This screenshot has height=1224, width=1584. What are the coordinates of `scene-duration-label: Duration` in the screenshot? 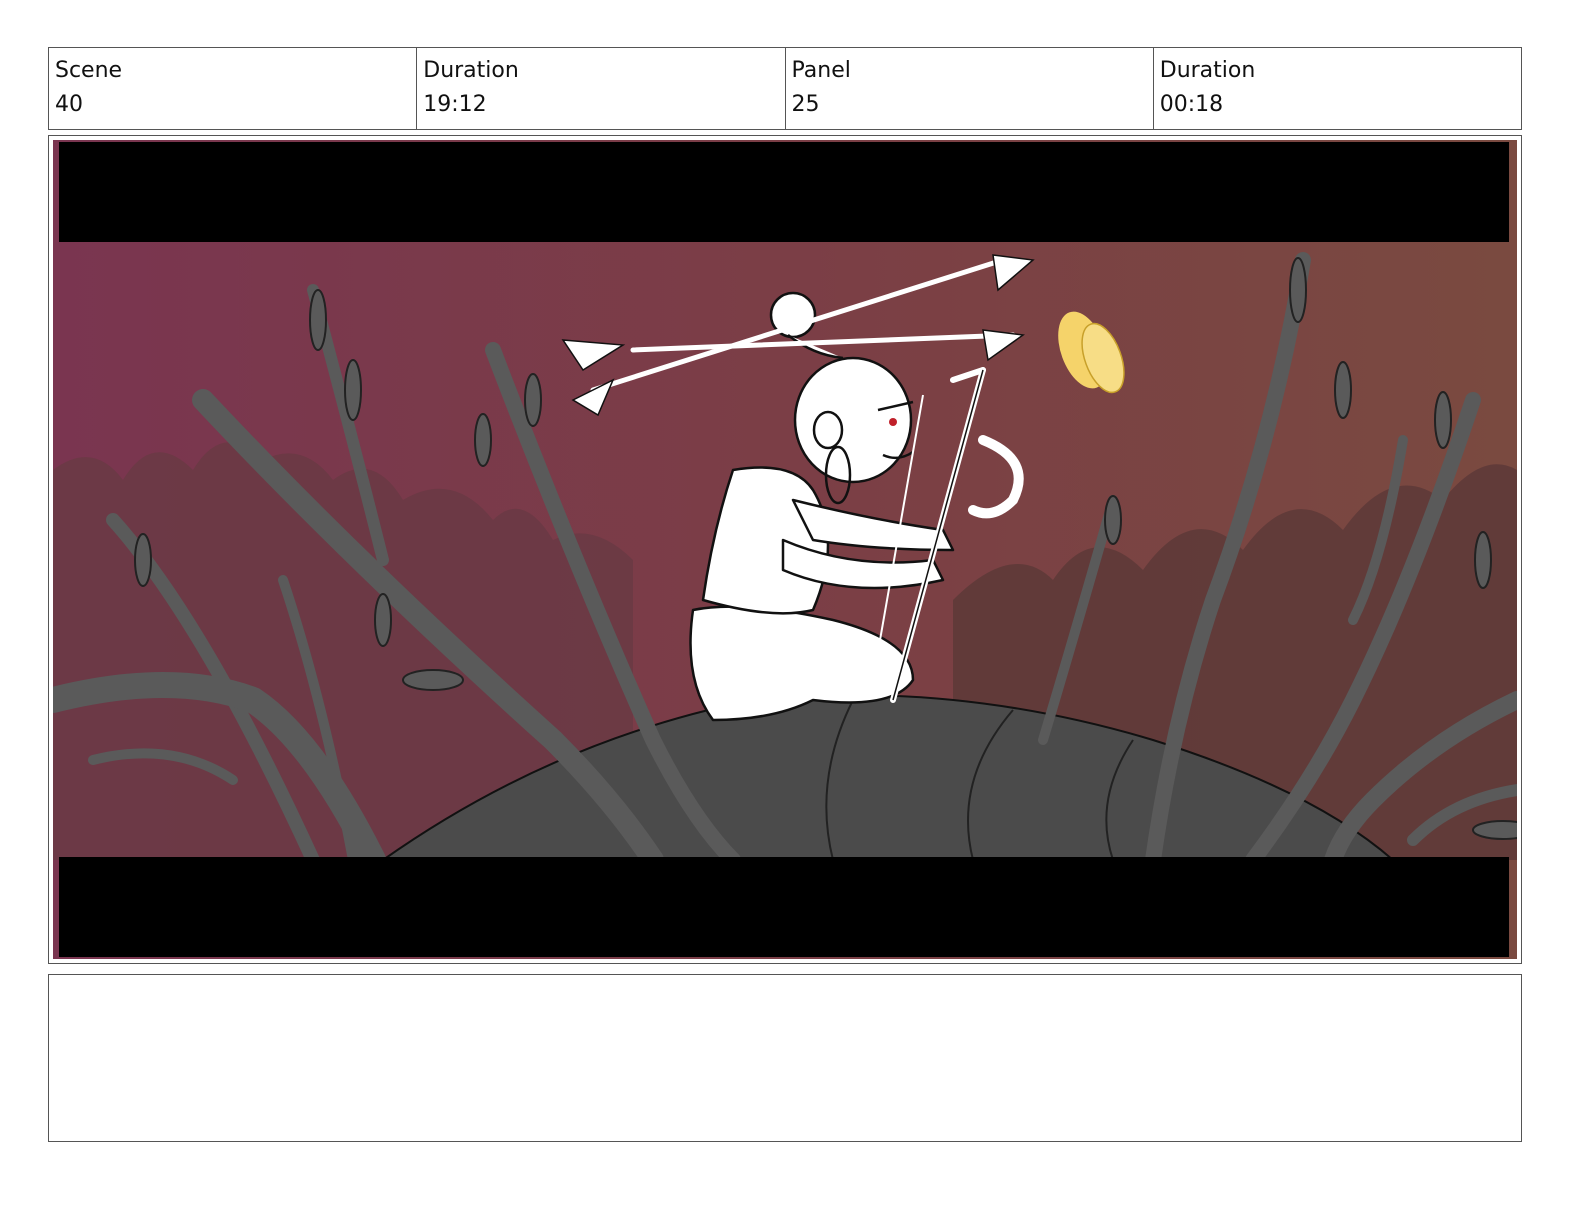 It's located at (471, 70).